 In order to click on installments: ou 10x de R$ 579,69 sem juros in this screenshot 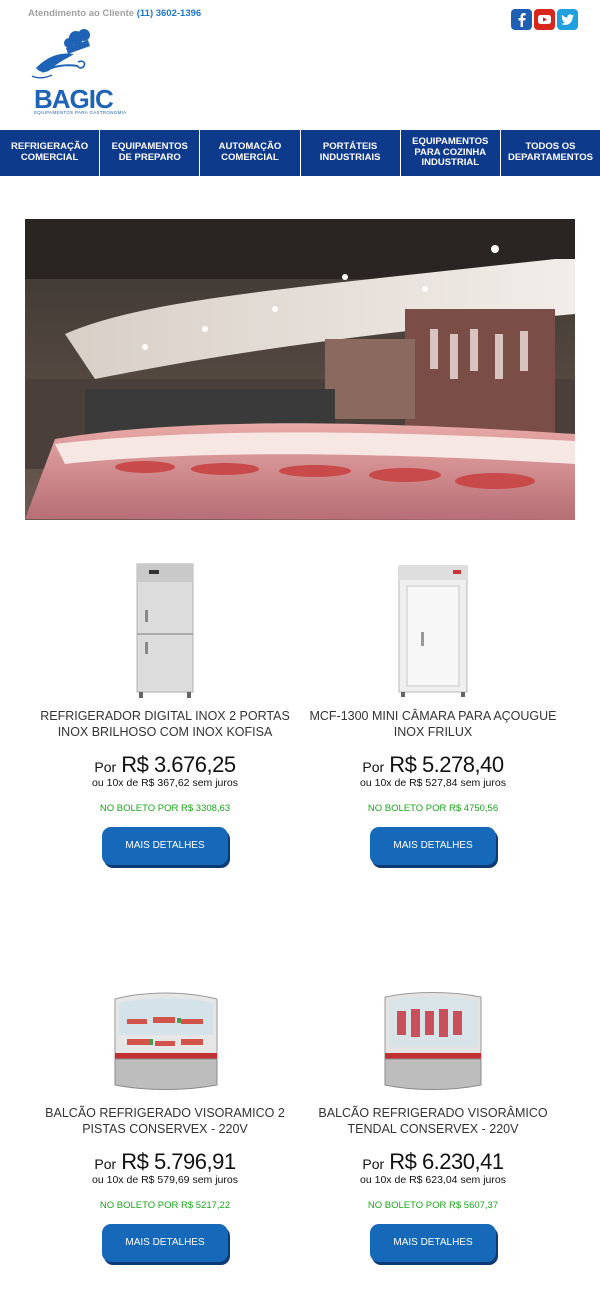, I will do `click(165, 1180)`.